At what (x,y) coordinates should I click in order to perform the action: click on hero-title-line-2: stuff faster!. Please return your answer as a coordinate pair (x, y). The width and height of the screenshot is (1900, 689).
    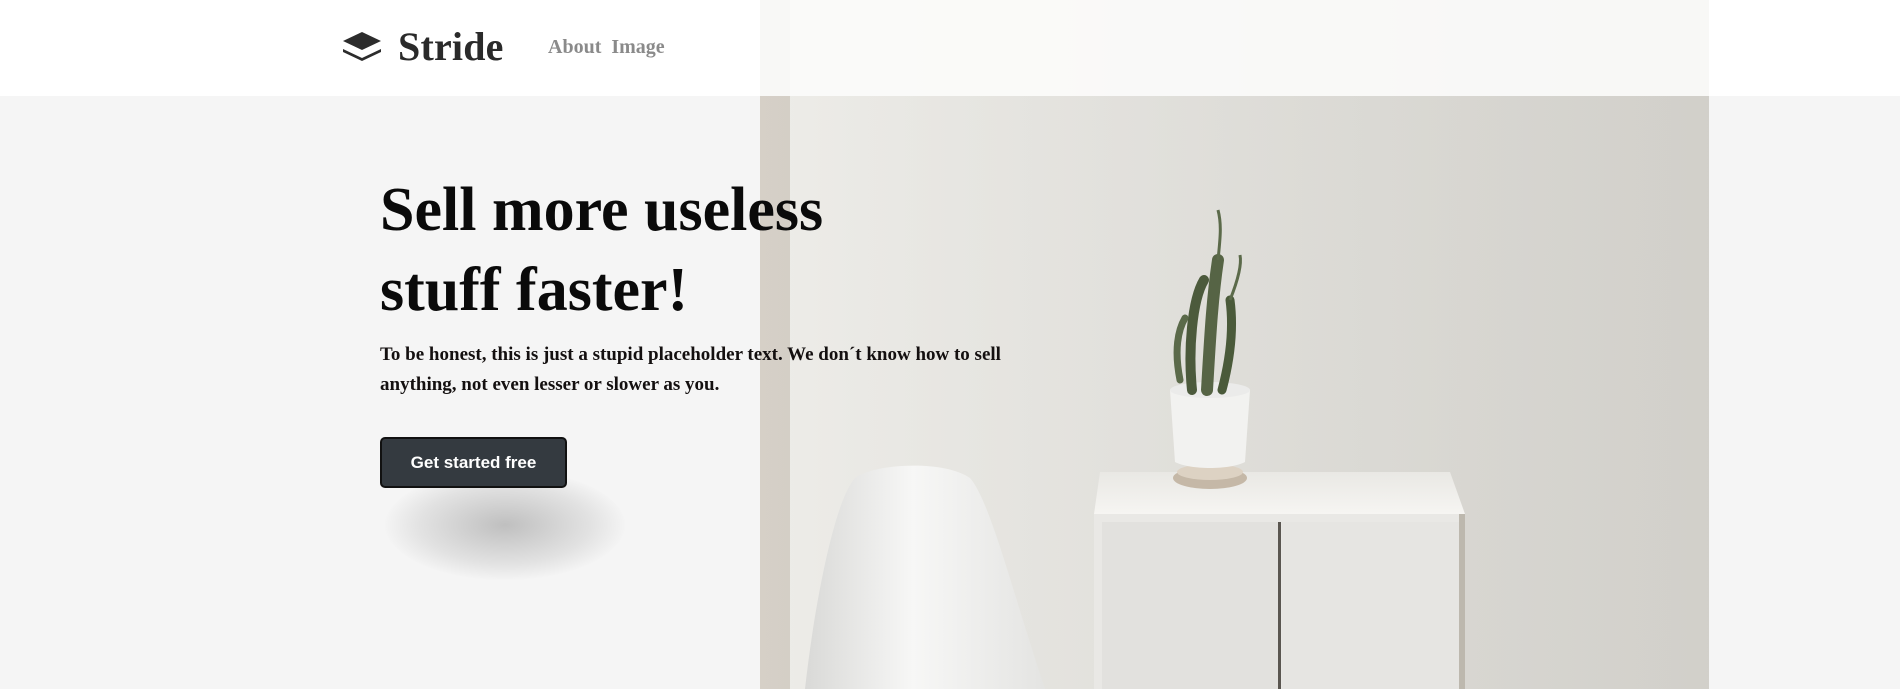
    Looking at the image, I should click on (534, 290).